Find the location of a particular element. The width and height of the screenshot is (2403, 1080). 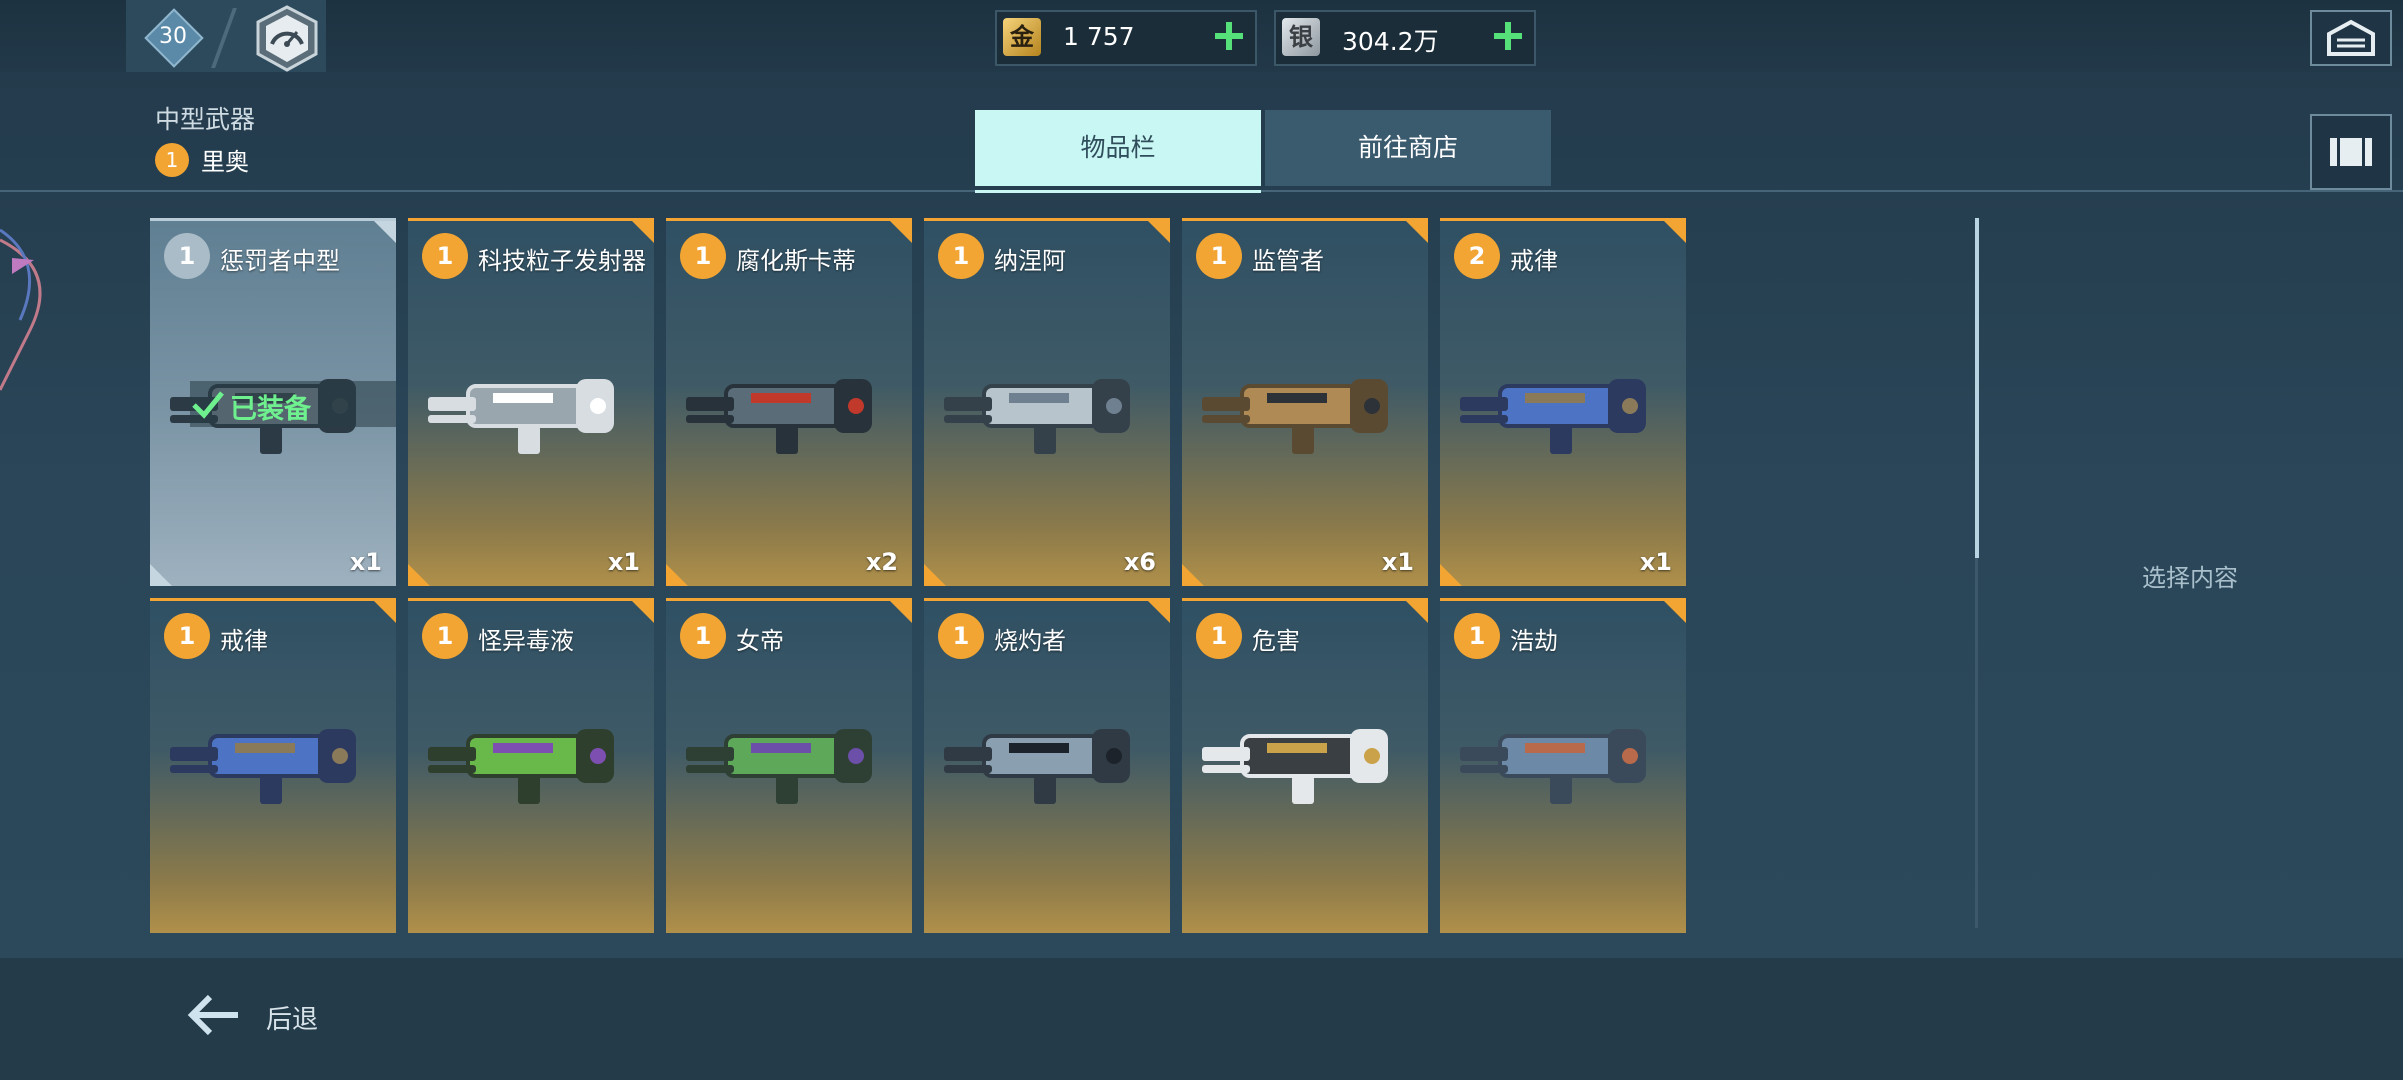

layout-toggle-button is located at coordinates (2351, 152).